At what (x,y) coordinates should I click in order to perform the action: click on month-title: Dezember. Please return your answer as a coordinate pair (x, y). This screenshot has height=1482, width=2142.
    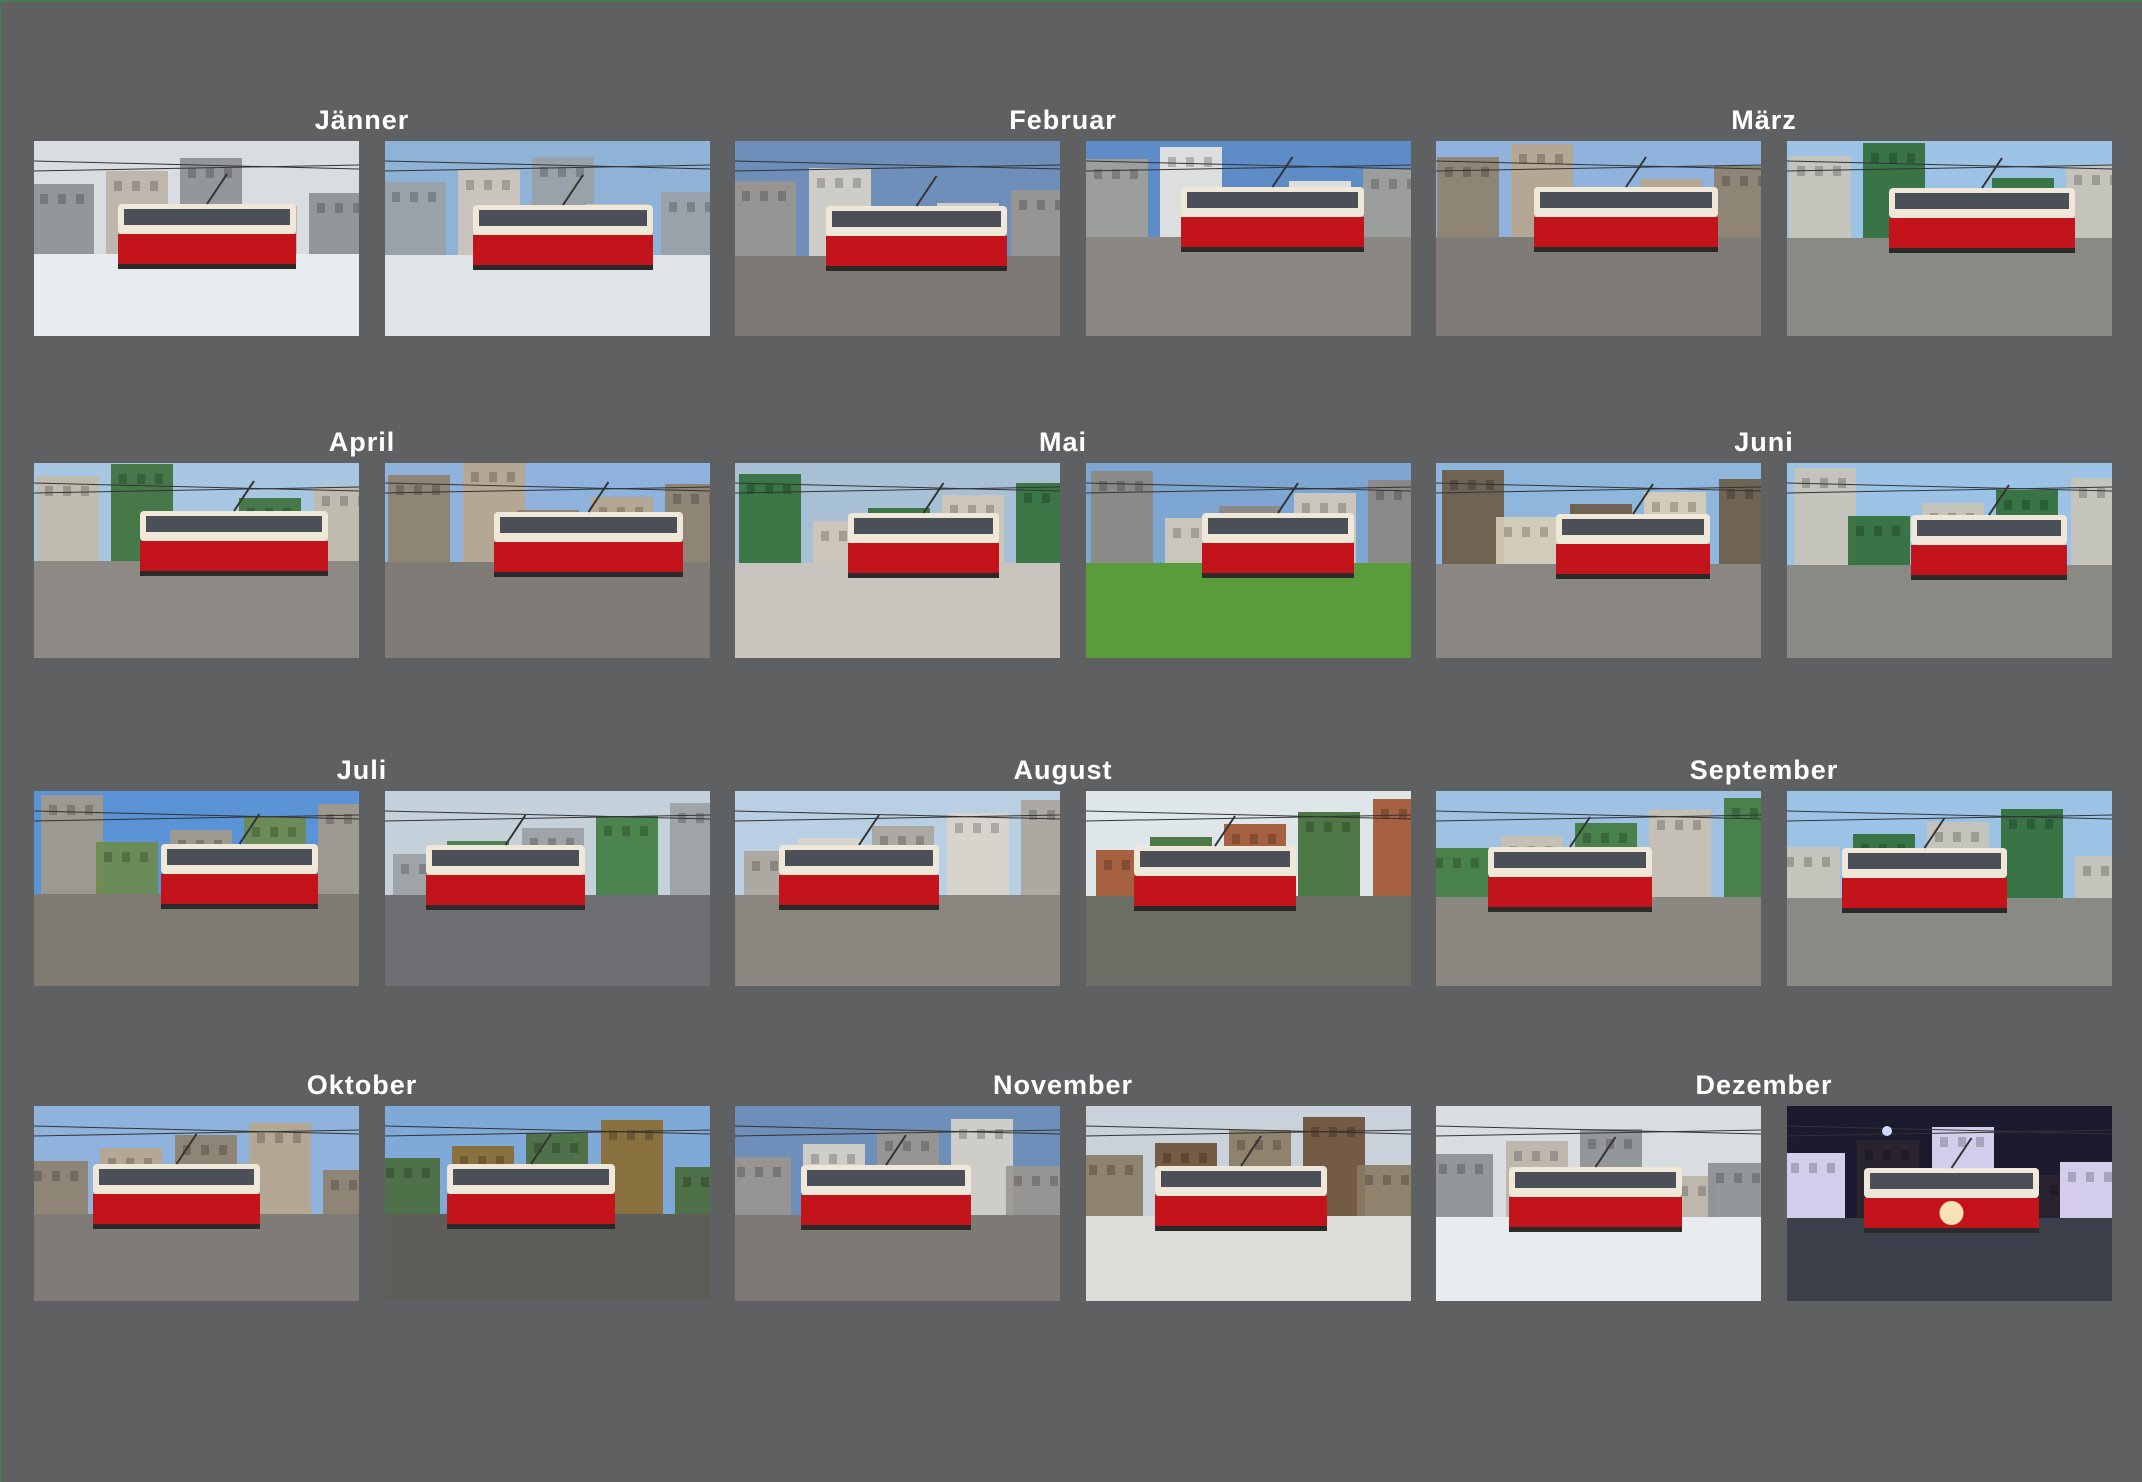
    Looking at the image, I should click on (1764, 1085).